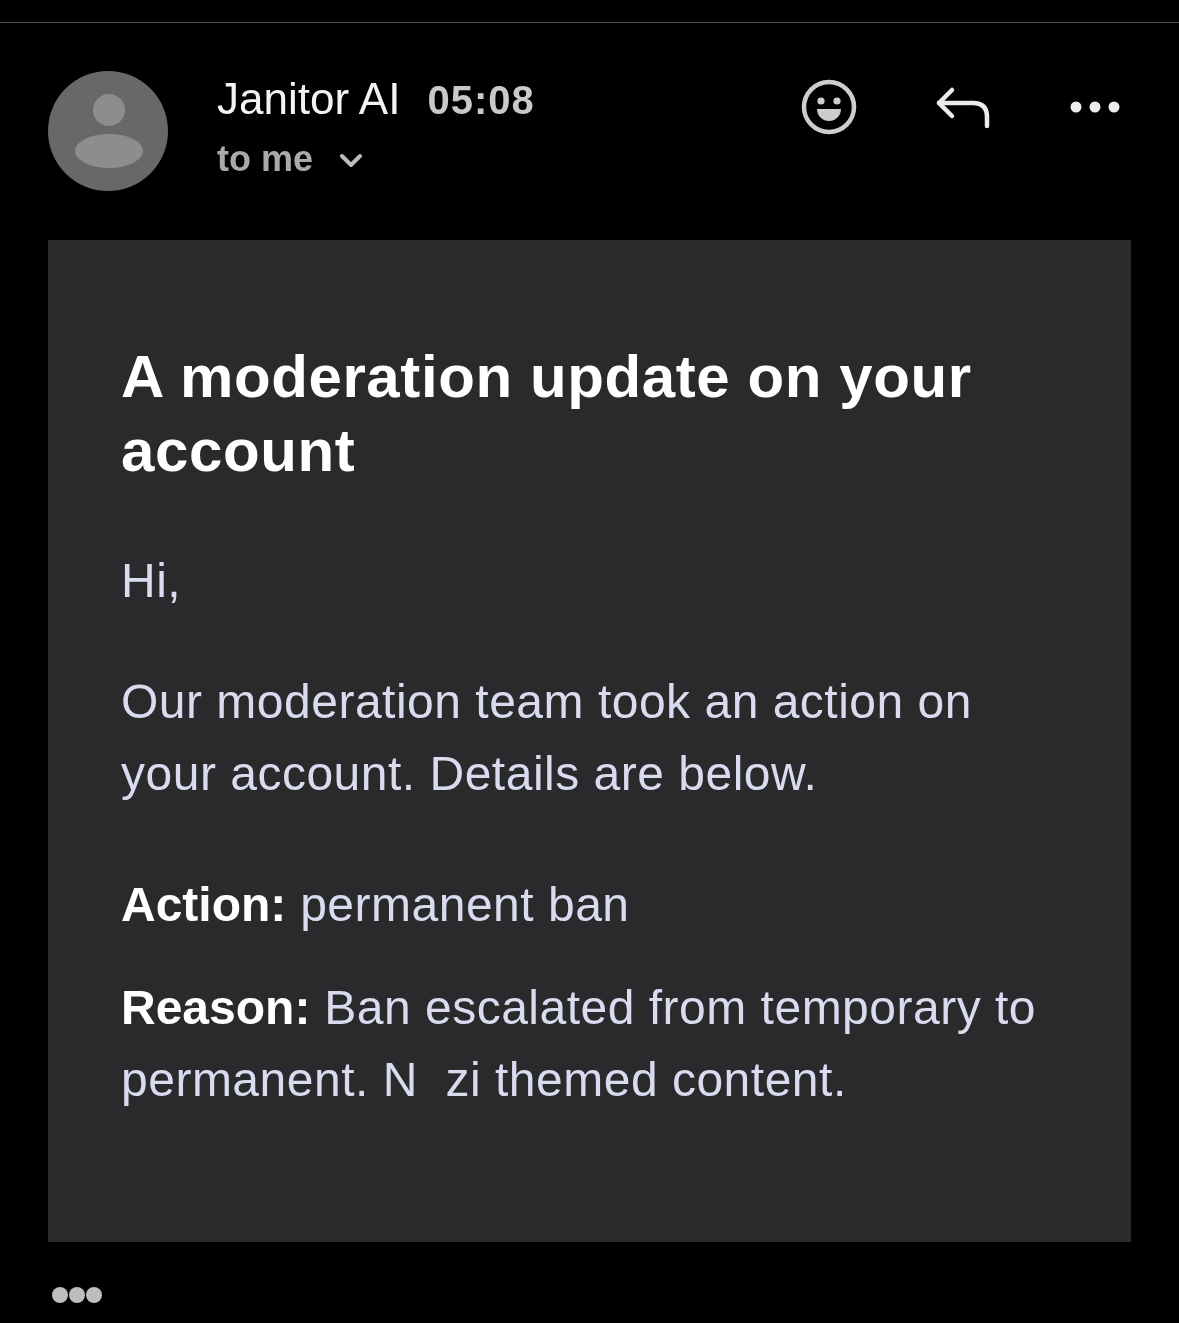 The image size is (1179, 1323). Describe the element at coordinates (579, 1044) in the screenshot. I see `detail-line: Reason: Ban escalated from temporary to permanent. N zi themed content.` at that location.